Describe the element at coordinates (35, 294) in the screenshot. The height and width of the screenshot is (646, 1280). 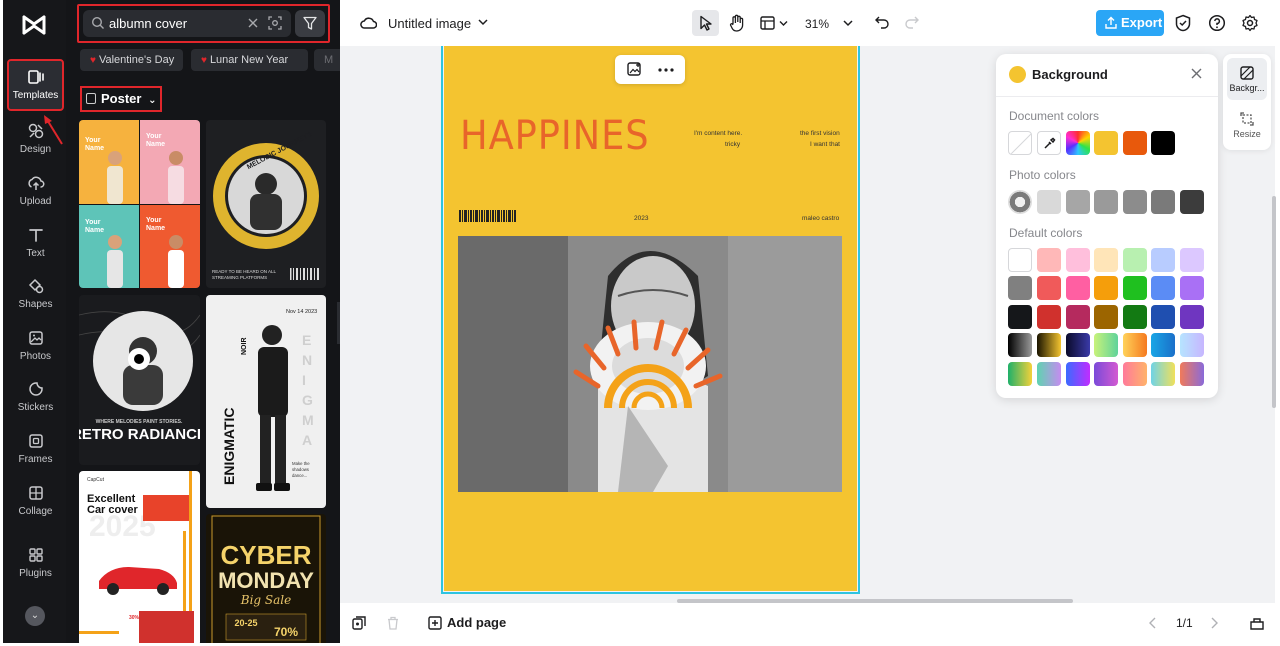
I see `rail-item-shapes: Shapes` at that location.